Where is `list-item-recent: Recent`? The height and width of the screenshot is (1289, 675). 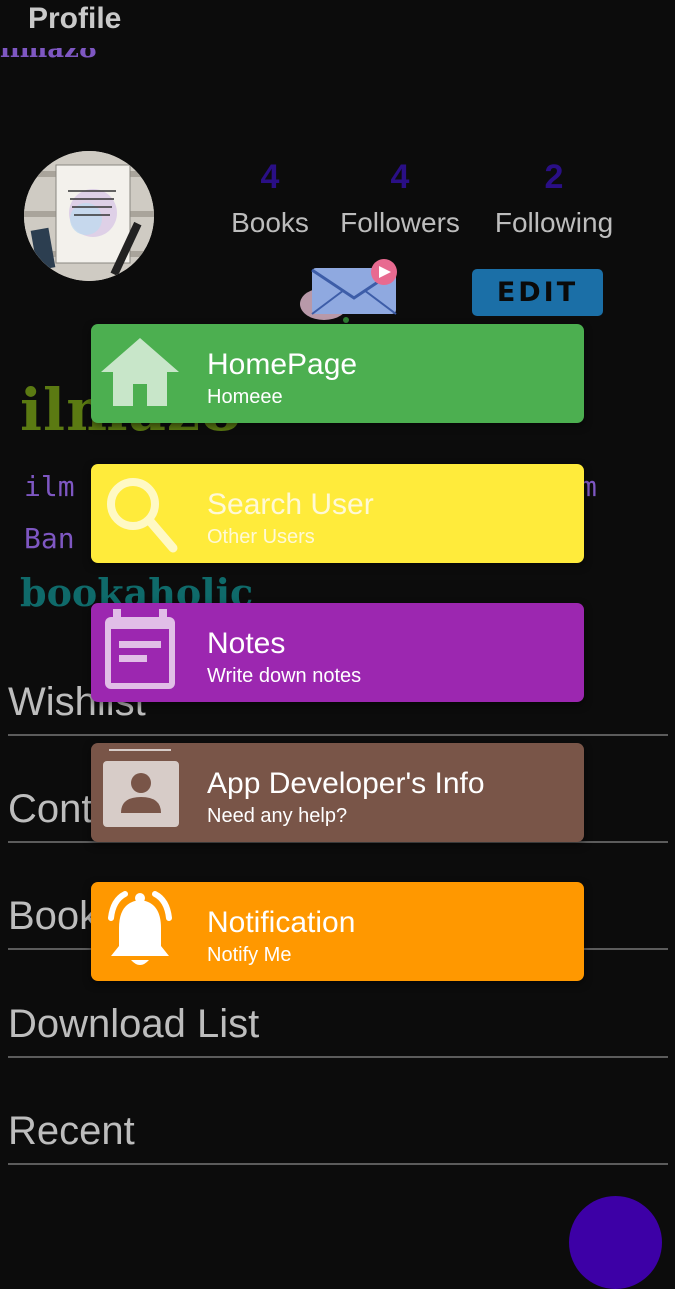
list-item-recent: Recent is located at coordinates (338, 1137).